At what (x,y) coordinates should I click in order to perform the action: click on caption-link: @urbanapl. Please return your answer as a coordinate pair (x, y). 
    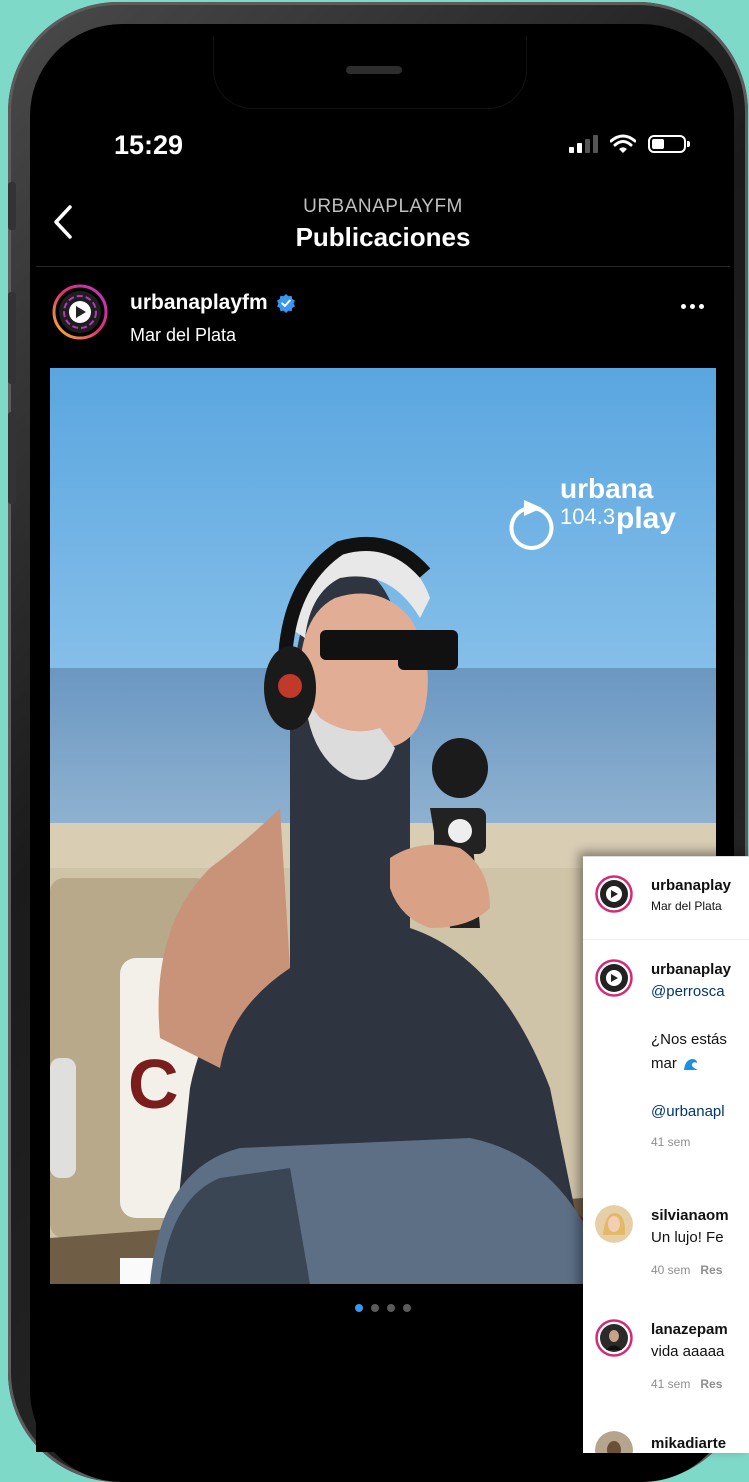
    Looking at the image, I should click on (688, 1111).